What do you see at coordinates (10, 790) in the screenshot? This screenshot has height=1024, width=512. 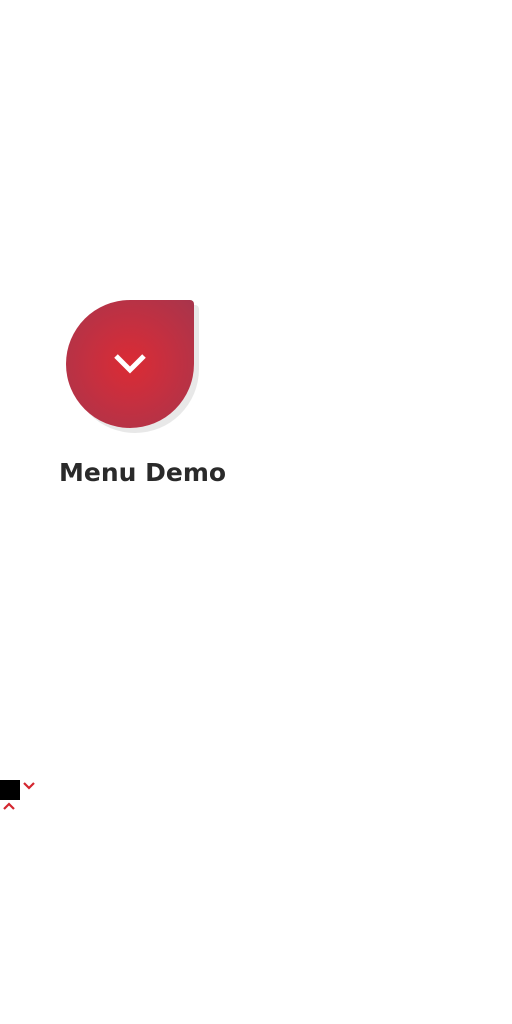 I see `black-swatch` at bounding box center [10, 790].